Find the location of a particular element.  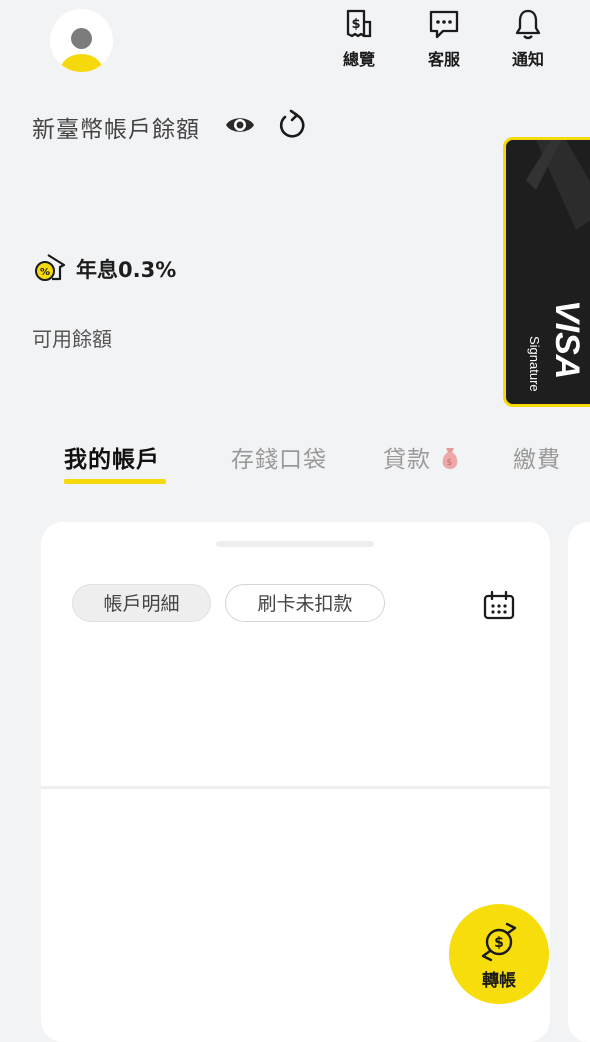

nav-notify-label: 通知 is located at coordinates (527, 59).